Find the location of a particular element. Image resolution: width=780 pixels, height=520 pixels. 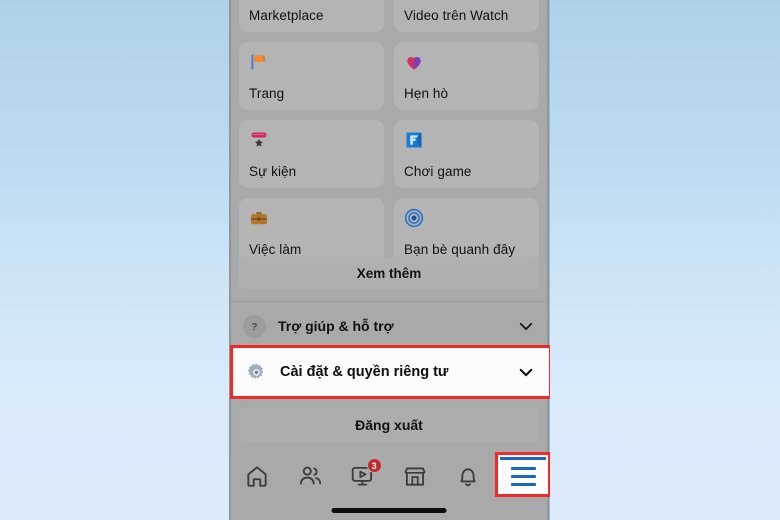

menu-tab-highlight is located at coordinates (522, 474).